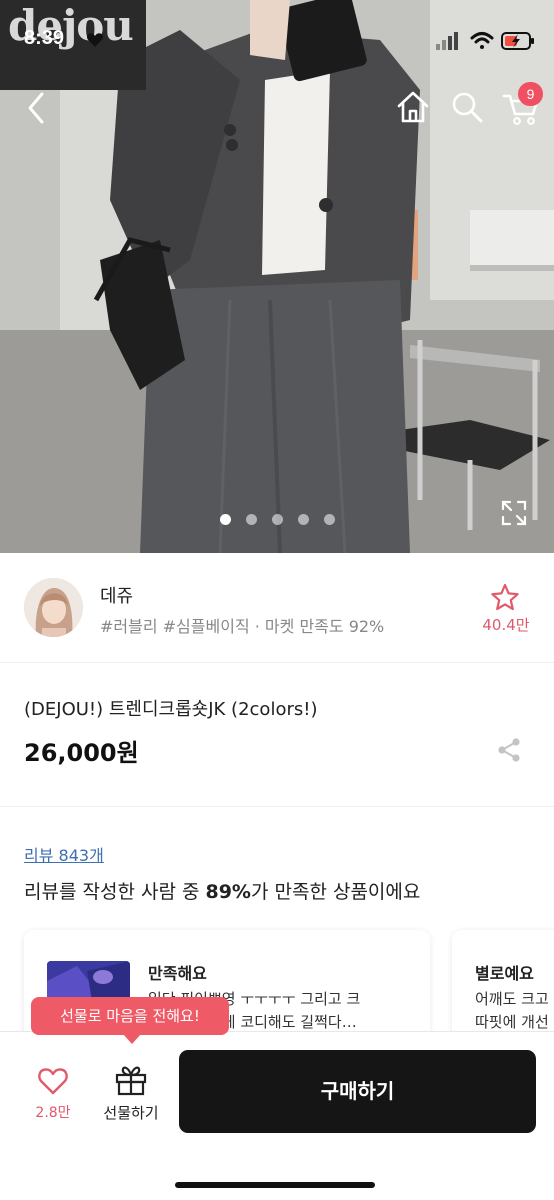 This screenshot has width=554, height=1200. Describe the element at coordinates (131, 1081) in the screenshot. I see `gift-icon` at that location.